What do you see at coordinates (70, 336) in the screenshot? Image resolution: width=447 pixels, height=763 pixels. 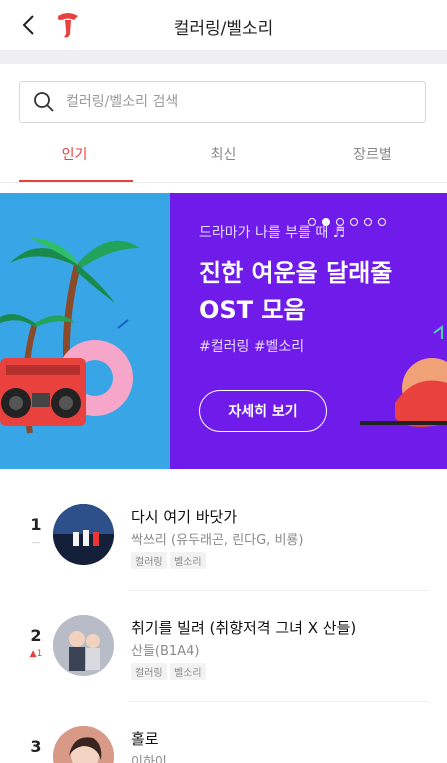 I see `beach-illustration` at bounding box center [70, 336].